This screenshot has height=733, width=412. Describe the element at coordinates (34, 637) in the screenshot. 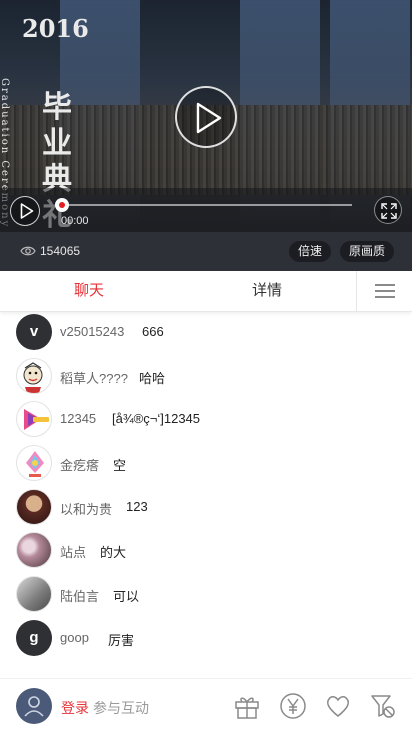

I see `avatar: g` at that location.